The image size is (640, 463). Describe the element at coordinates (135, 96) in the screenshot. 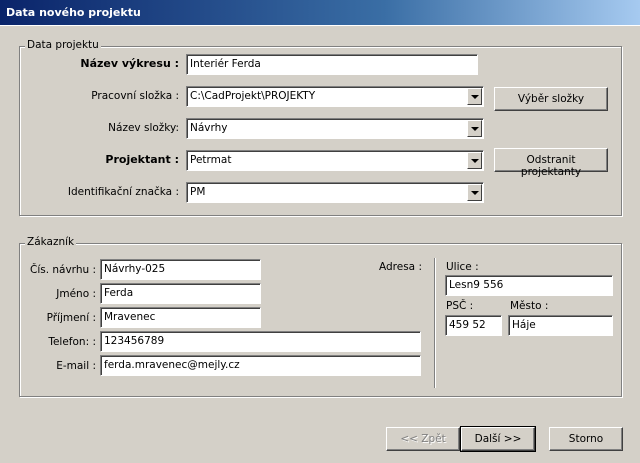

I see `work-folder-label: Pracovní složka :` at that location.